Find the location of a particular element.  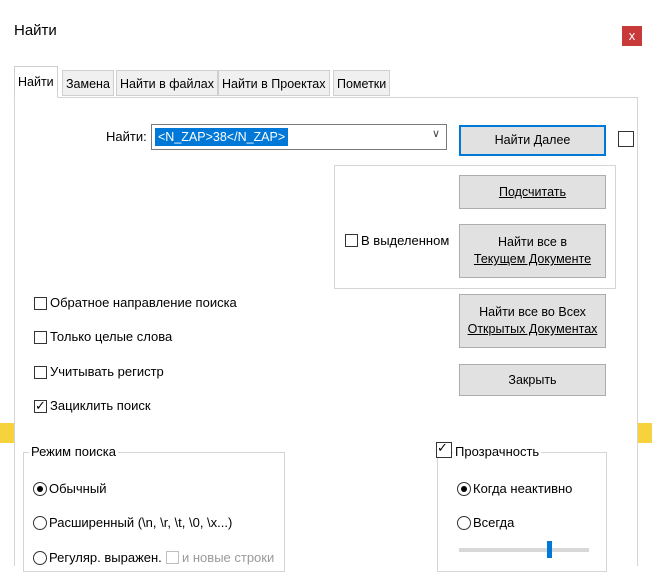

count-label: Подсчитать is located at coordinates (532, 191).